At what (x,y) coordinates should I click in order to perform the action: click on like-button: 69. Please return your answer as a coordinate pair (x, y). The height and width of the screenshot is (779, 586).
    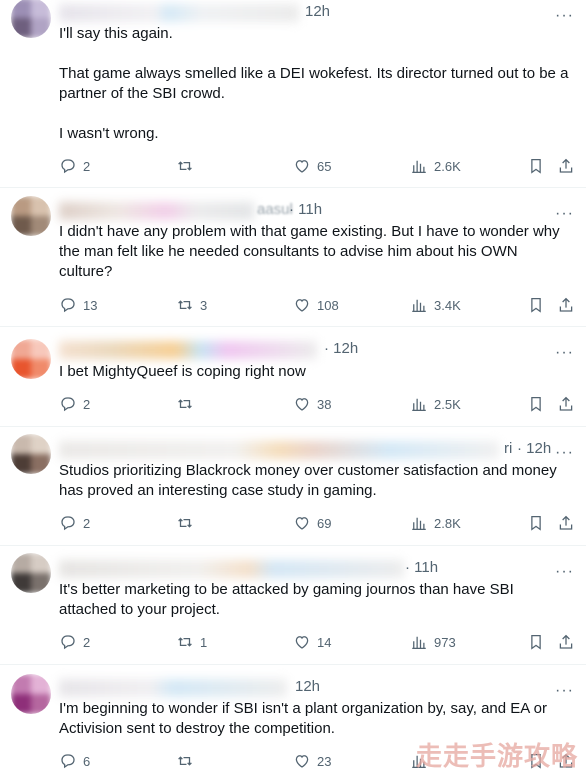
    Looking at the image, I should click on (312, 523).